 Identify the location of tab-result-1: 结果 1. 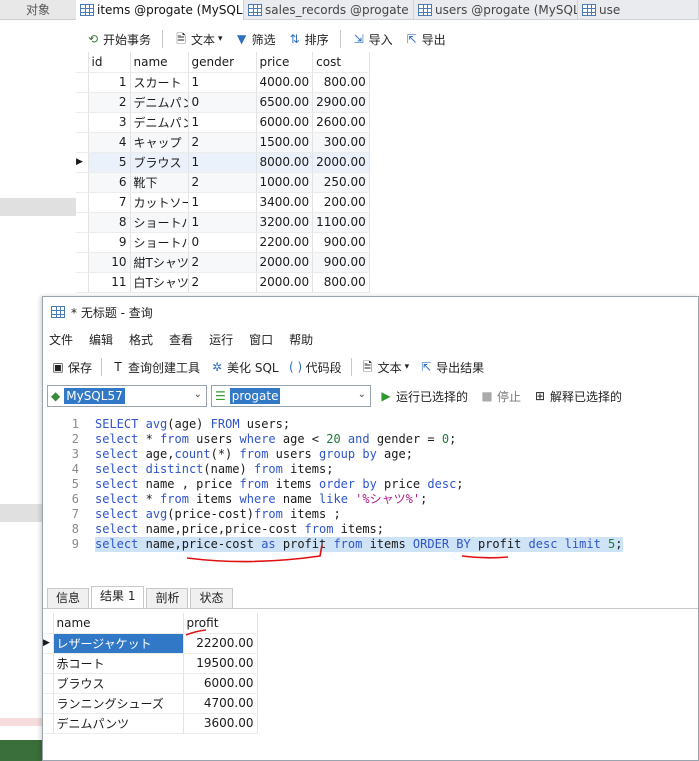
(118, 597).